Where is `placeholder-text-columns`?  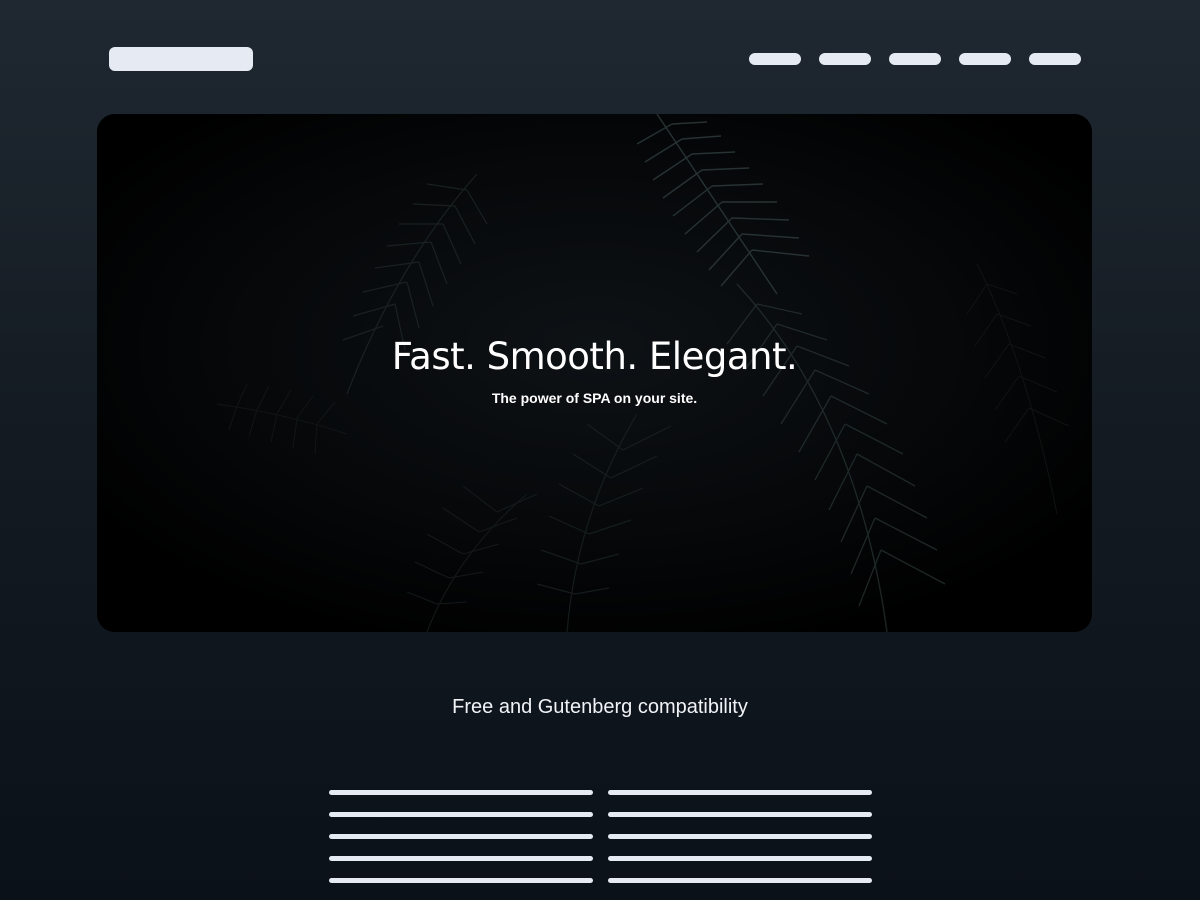 placeholder-text-columns is located at coordinates (600, 836).